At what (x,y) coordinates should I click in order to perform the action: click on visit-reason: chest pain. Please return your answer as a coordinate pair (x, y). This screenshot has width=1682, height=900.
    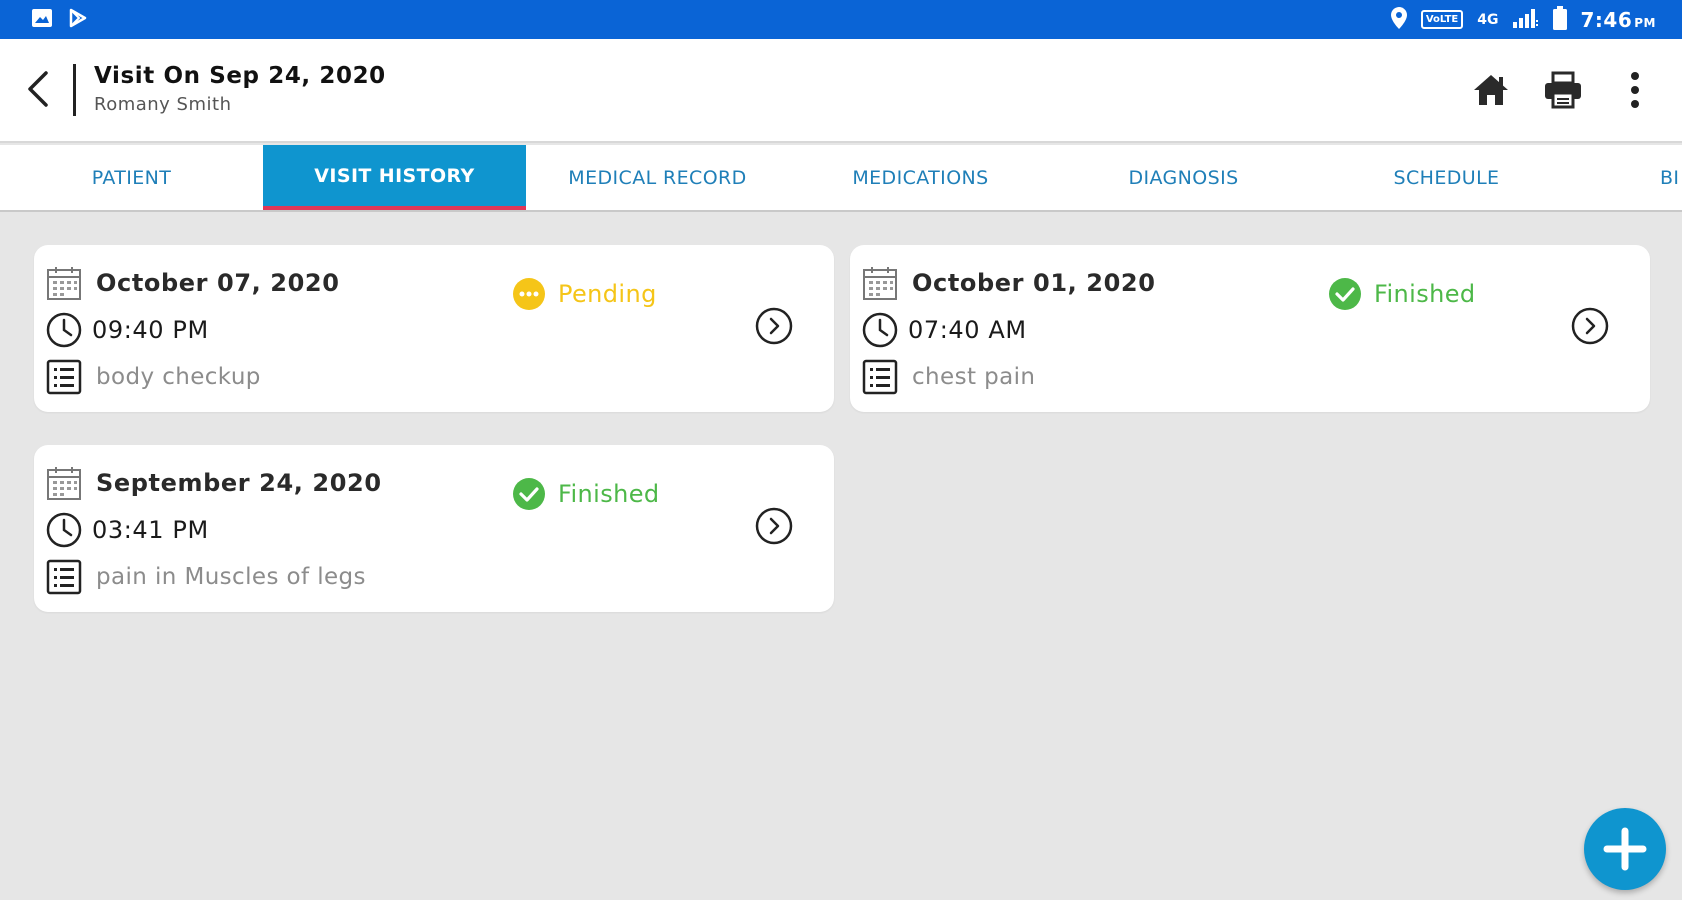
    Looking at the image, I should click on (974, 377).